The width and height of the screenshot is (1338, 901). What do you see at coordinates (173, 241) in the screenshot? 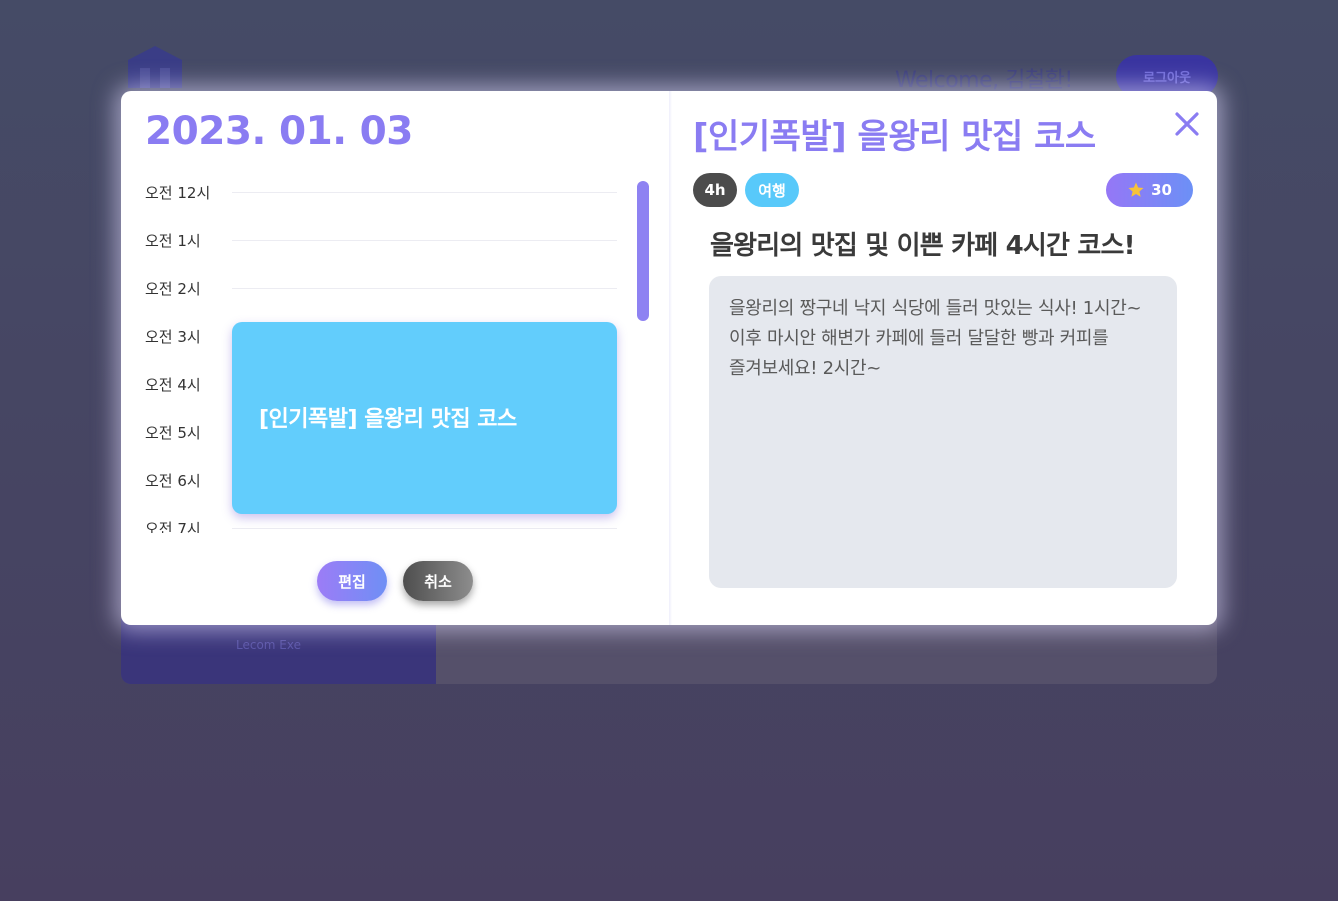
I see `hour-label: 오전 1시` at bounding box center [173, 241].